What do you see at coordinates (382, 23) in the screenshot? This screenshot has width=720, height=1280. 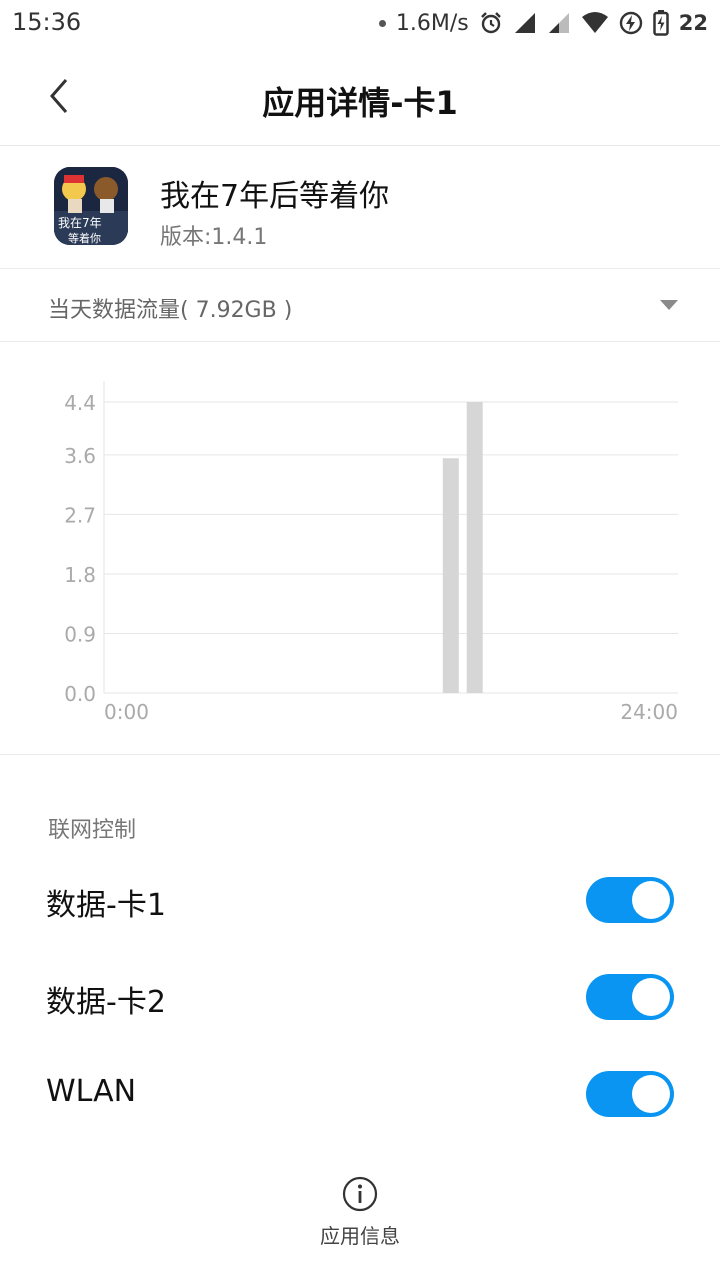 I see `notification-dot-icon` at bounding box center [382, 23].